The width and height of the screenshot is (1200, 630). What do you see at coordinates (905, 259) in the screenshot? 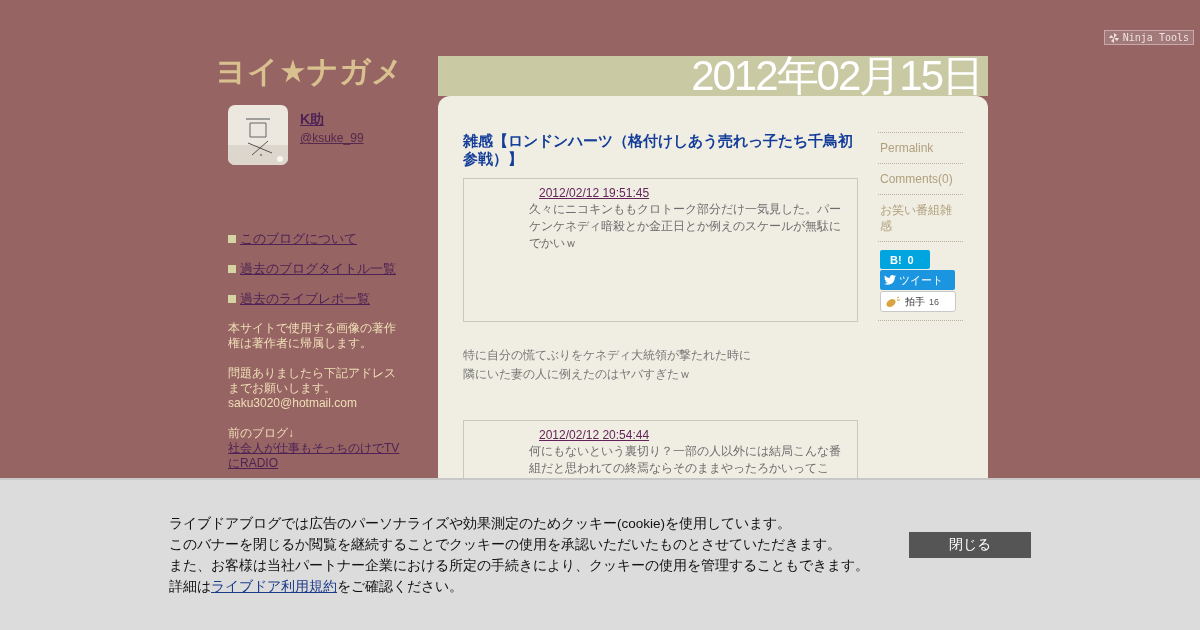
I see `bookmark-button: B! 0` at bounding box center [905, 259].